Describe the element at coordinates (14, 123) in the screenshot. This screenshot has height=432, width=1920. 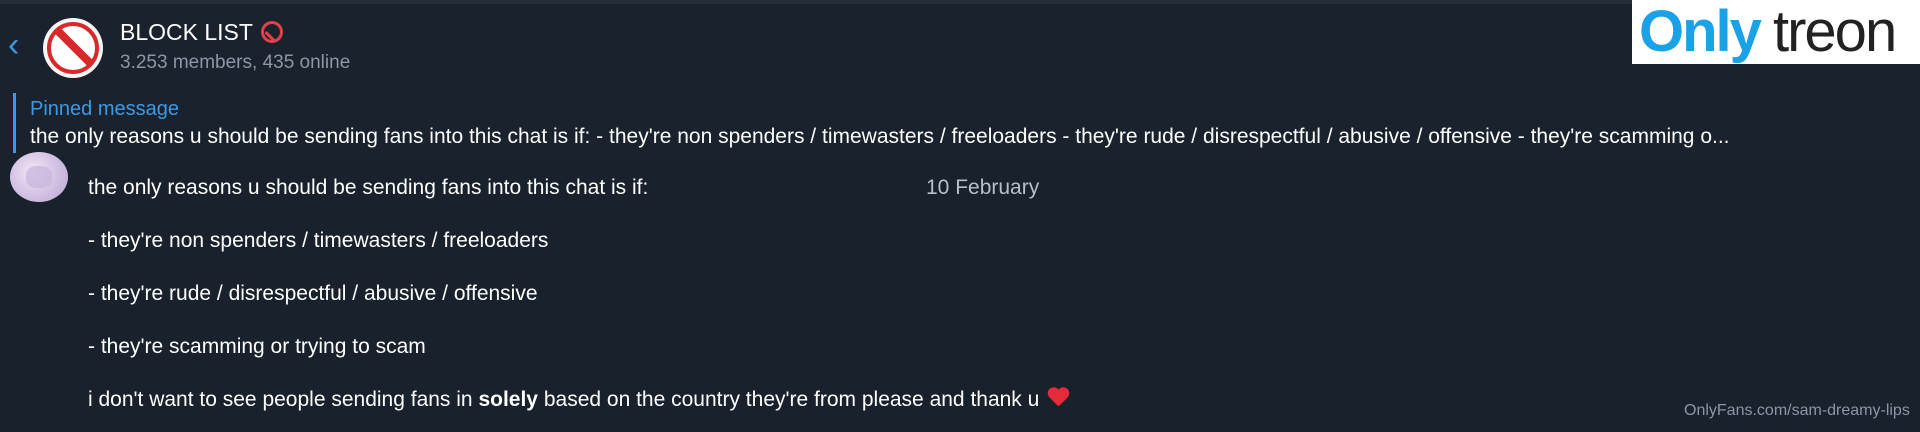
I see `pinned-indicator-bar` at that location.